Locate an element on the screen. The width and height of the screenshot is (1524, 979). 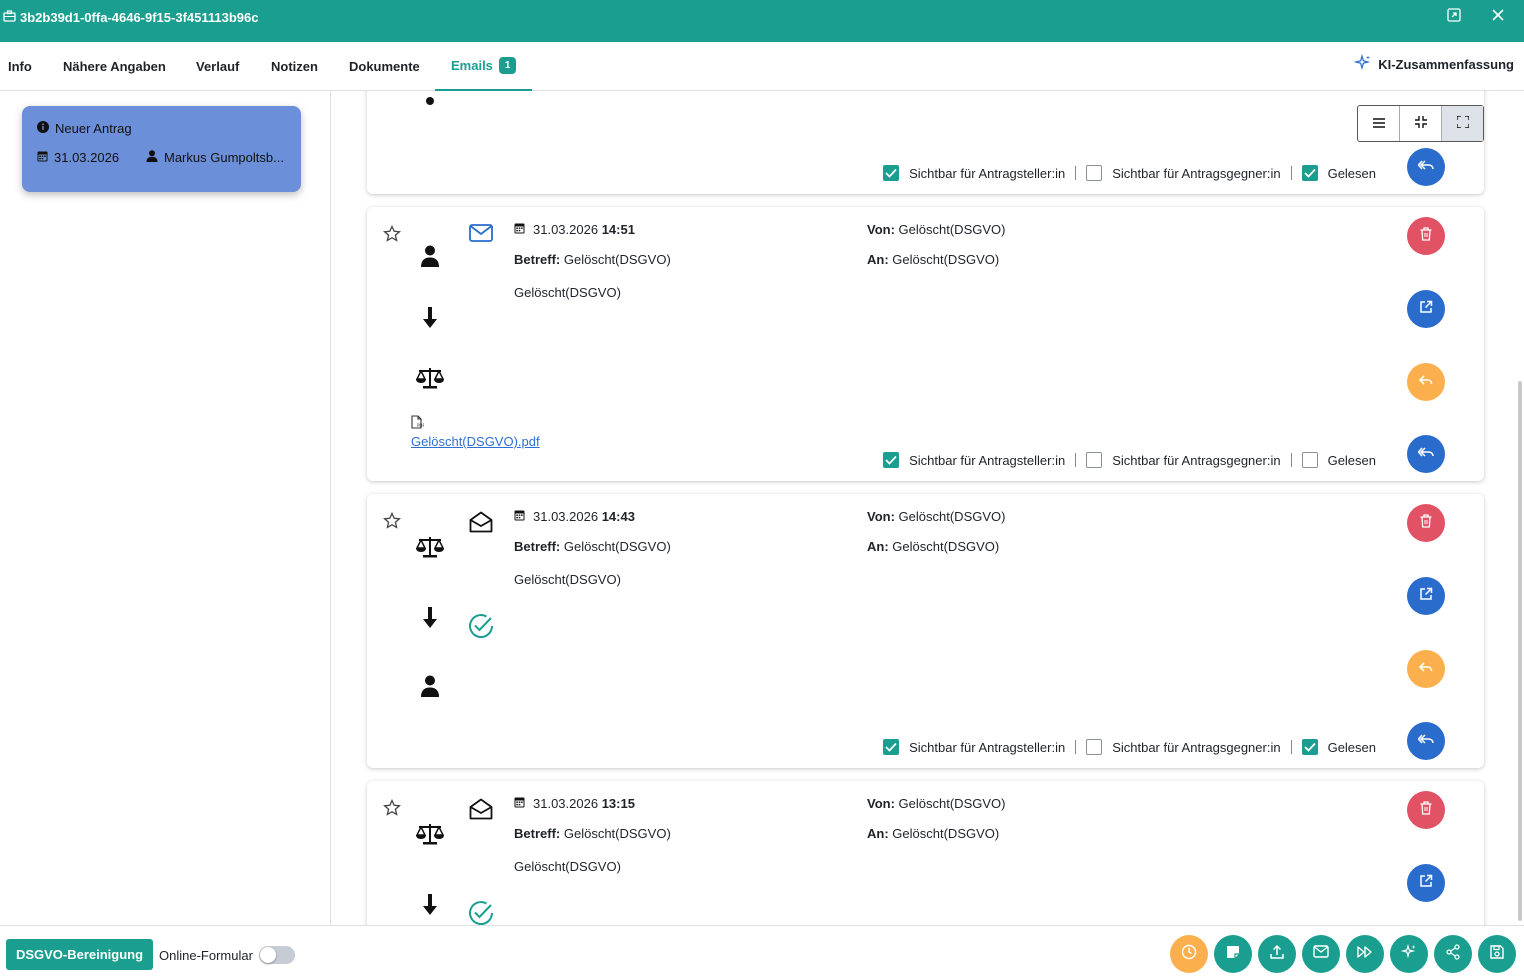
online-form-switch is located at coordinates (276, 955).